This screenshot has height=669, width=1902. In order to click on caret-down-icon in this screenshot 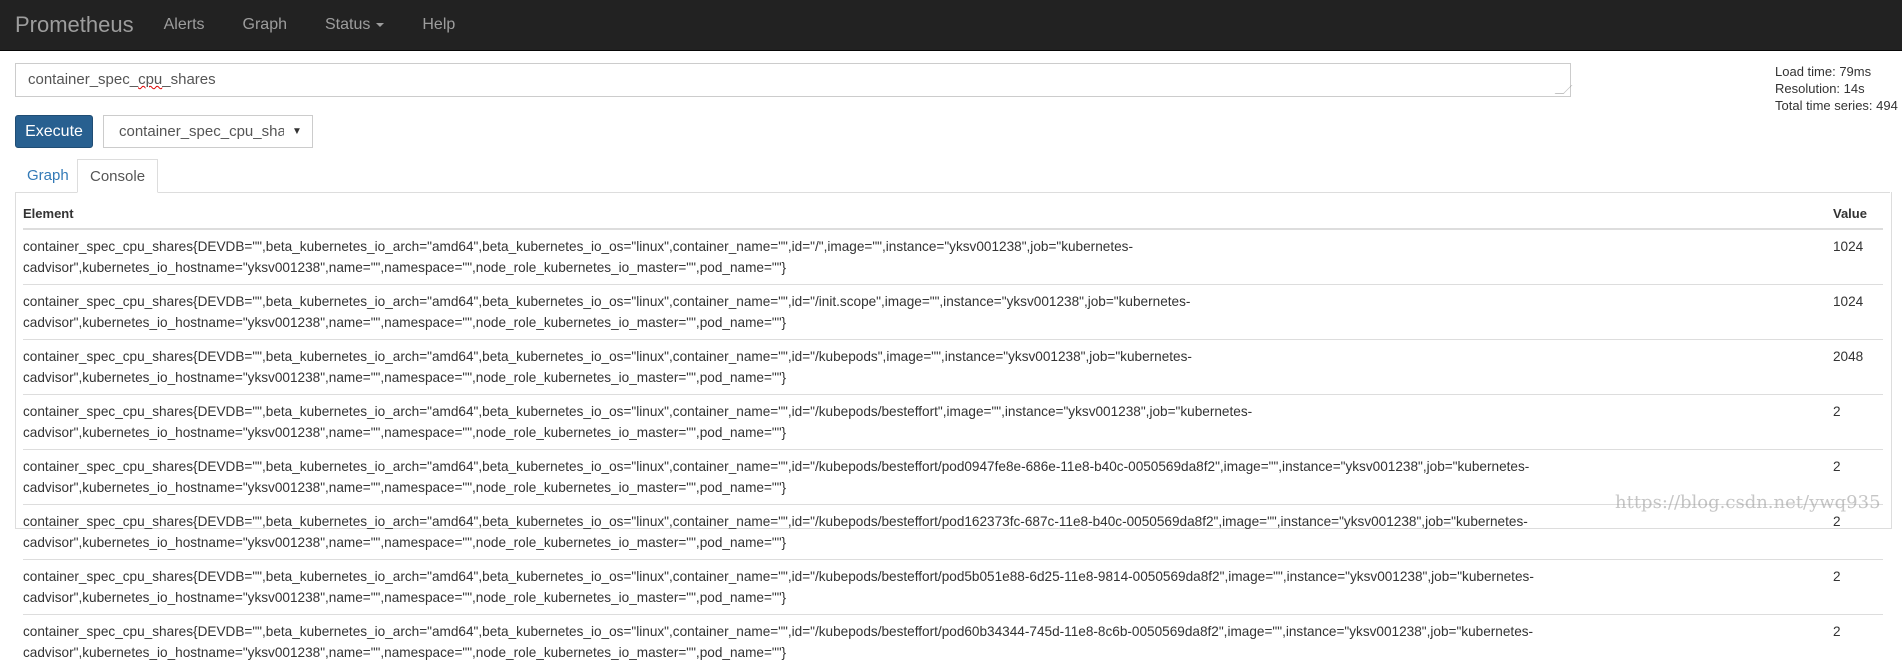, I will do `click(380, 25)`.